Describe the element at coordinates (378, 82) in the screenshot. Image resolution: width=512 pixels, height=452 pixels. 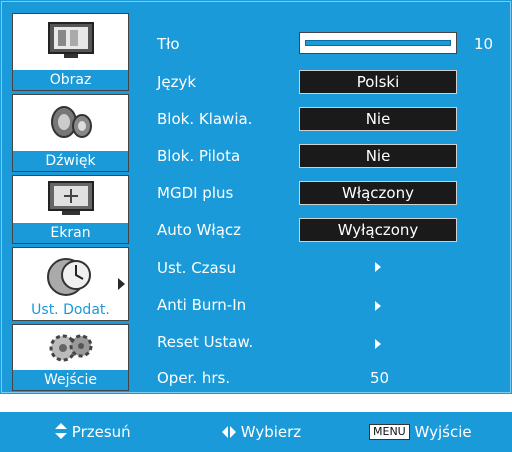
I see `jezyk-value: Polski` at that location.